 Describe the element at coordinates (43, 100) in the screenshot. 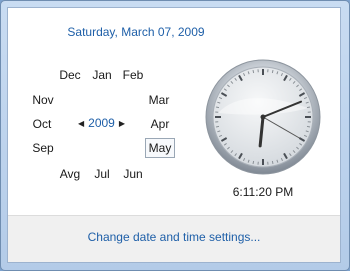

I see `month-nov: Nov` at that location.